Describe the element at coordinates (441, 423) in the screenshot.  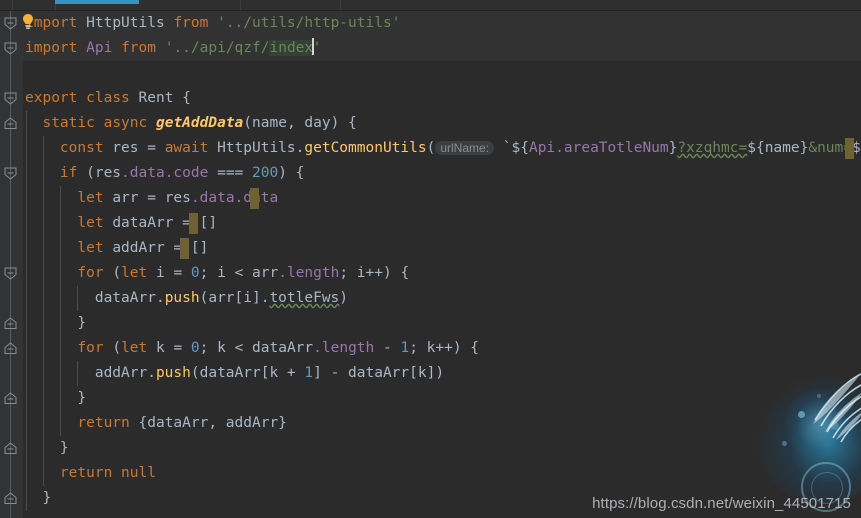
I see `code-line: return {dataArr, addArr}` at that location.